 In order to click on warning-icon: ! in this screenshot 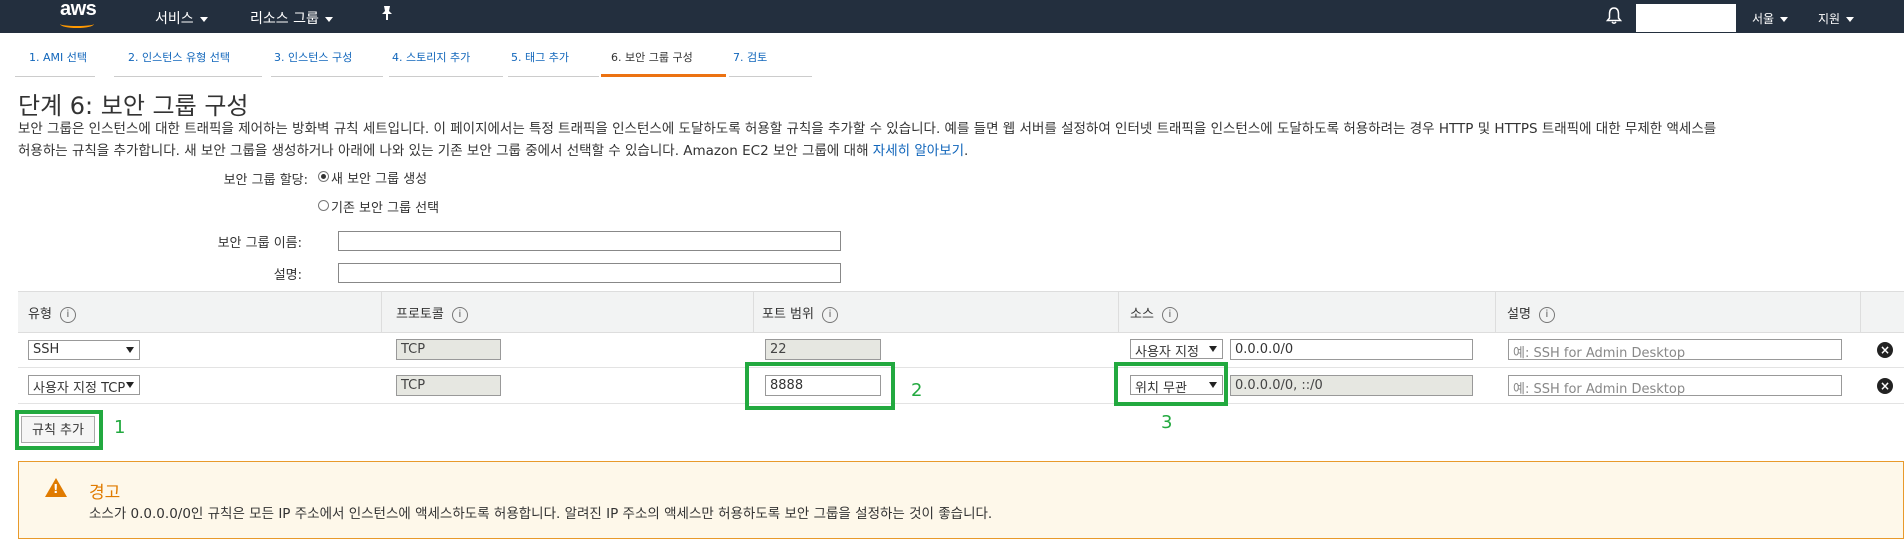, I will do `click(56, 487)`.